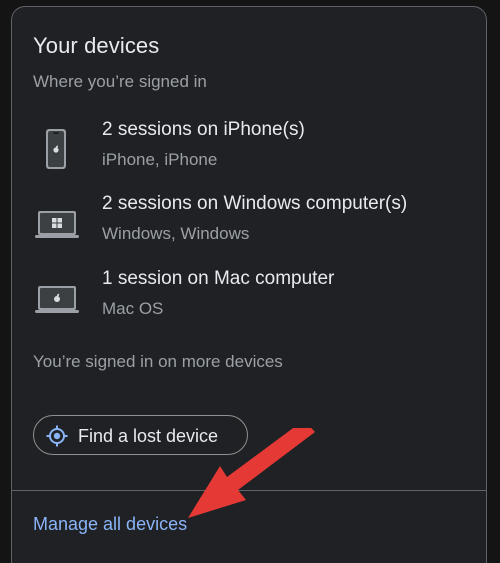 Image resolution: width=500 pixels, height=563 pixels. I want to click on device-name: 1 session on Mac computer, so click(218, 278).